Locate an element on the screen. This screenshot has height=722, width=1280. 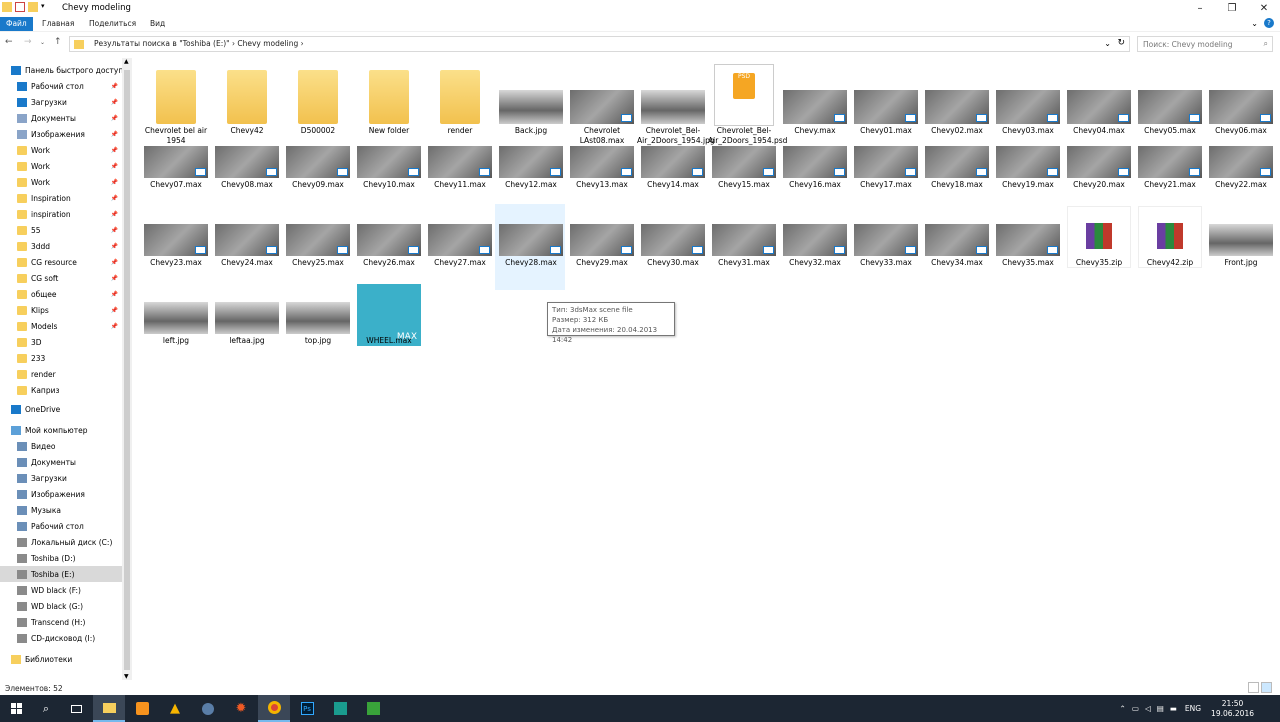
tab-file: Файл is located at coordinates (16, 24).